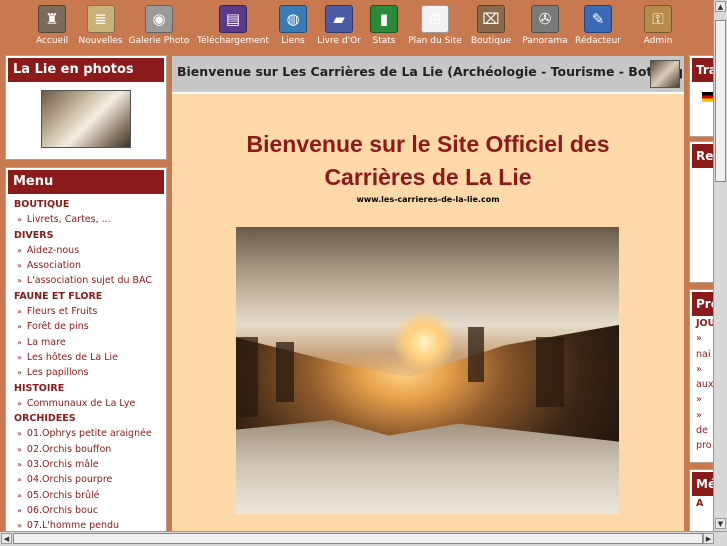  I want to click on menu-item-label: Forêt de pins, so click(58, 326).